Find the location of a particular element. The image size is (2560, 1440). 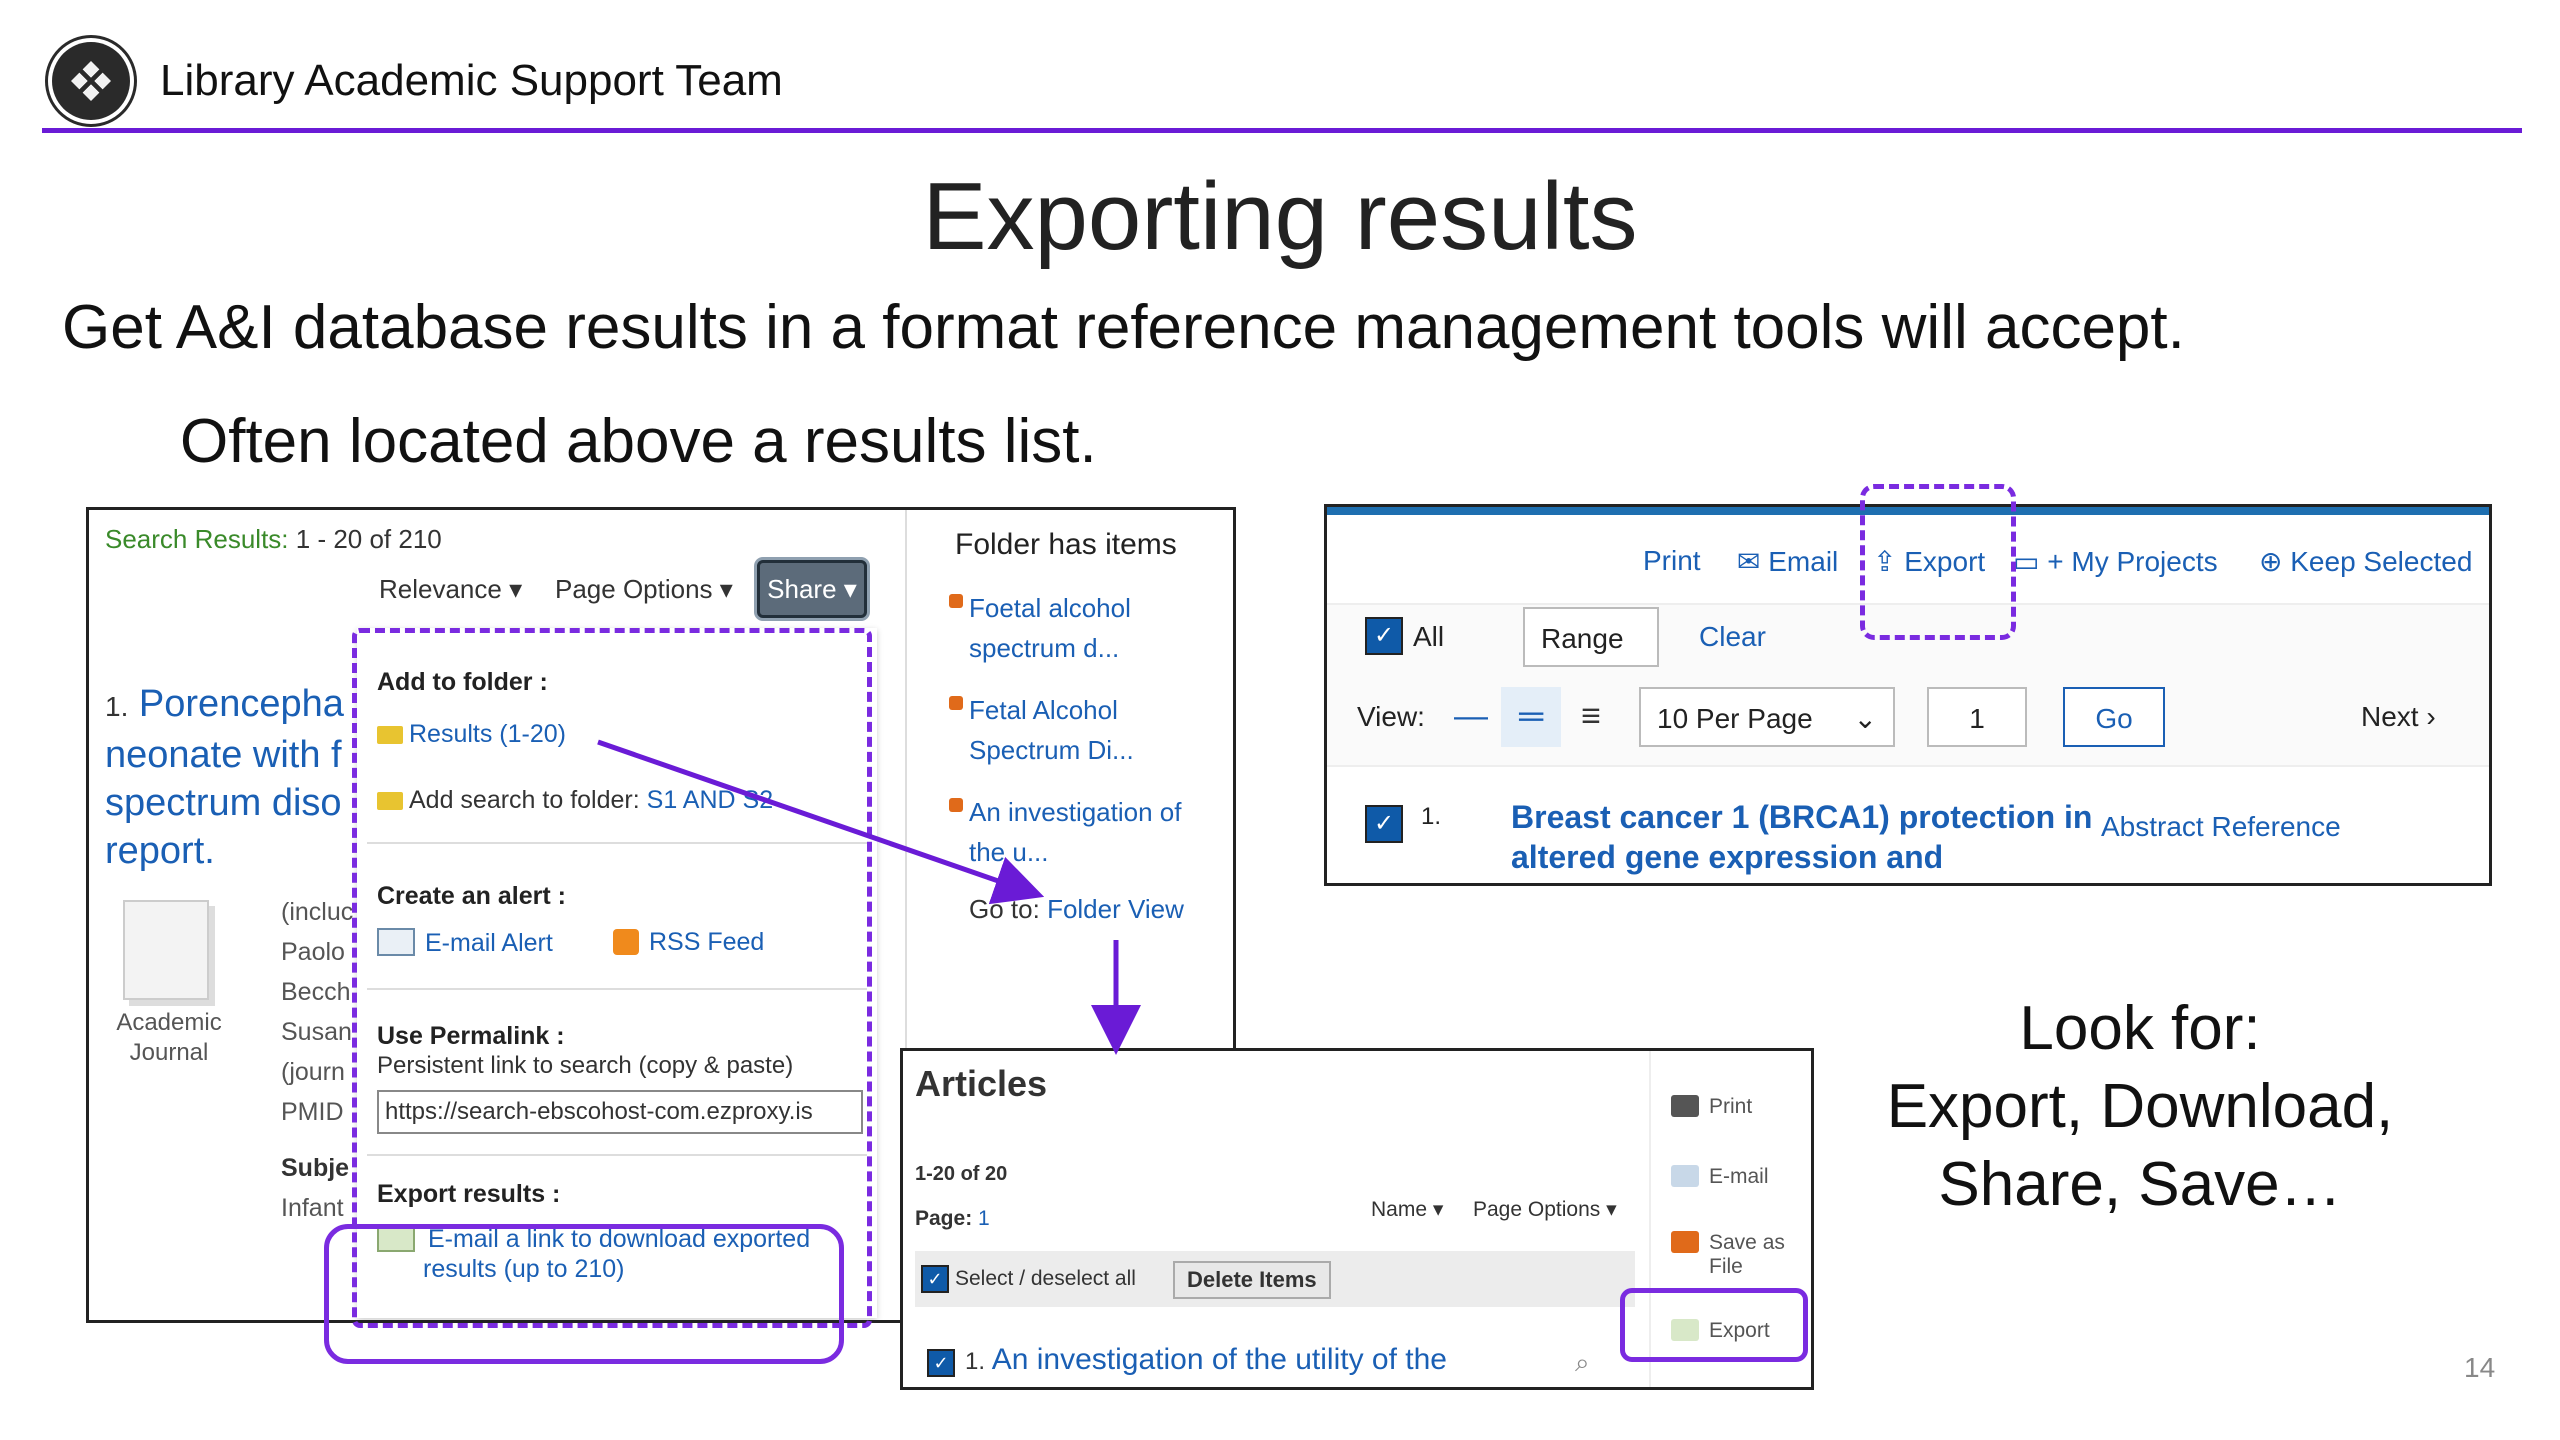

arrow-to-folder is located at coordinates (821, 822).